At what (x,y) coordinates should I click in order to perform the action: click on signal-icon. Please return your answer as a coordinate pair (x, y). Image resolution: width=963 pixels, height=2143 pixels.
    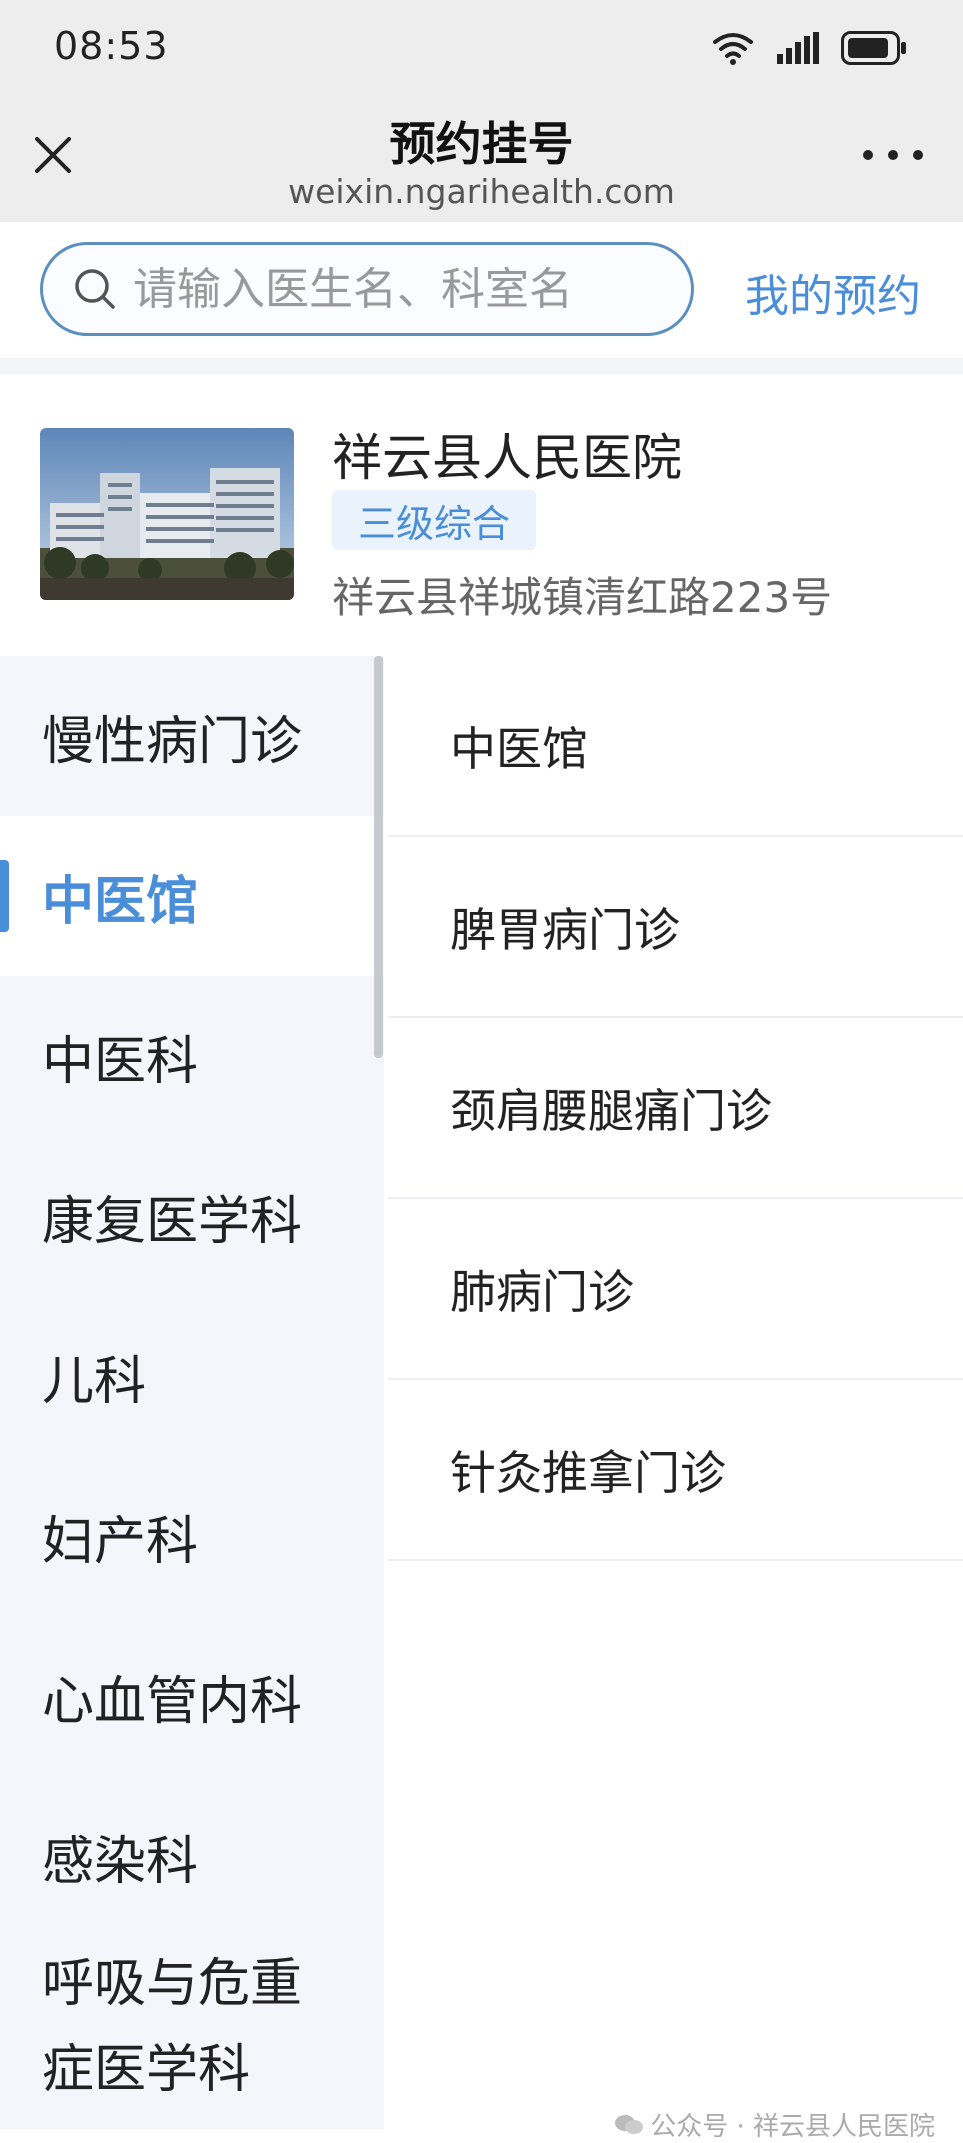
    Looking at the image, I should click on (798, 48).